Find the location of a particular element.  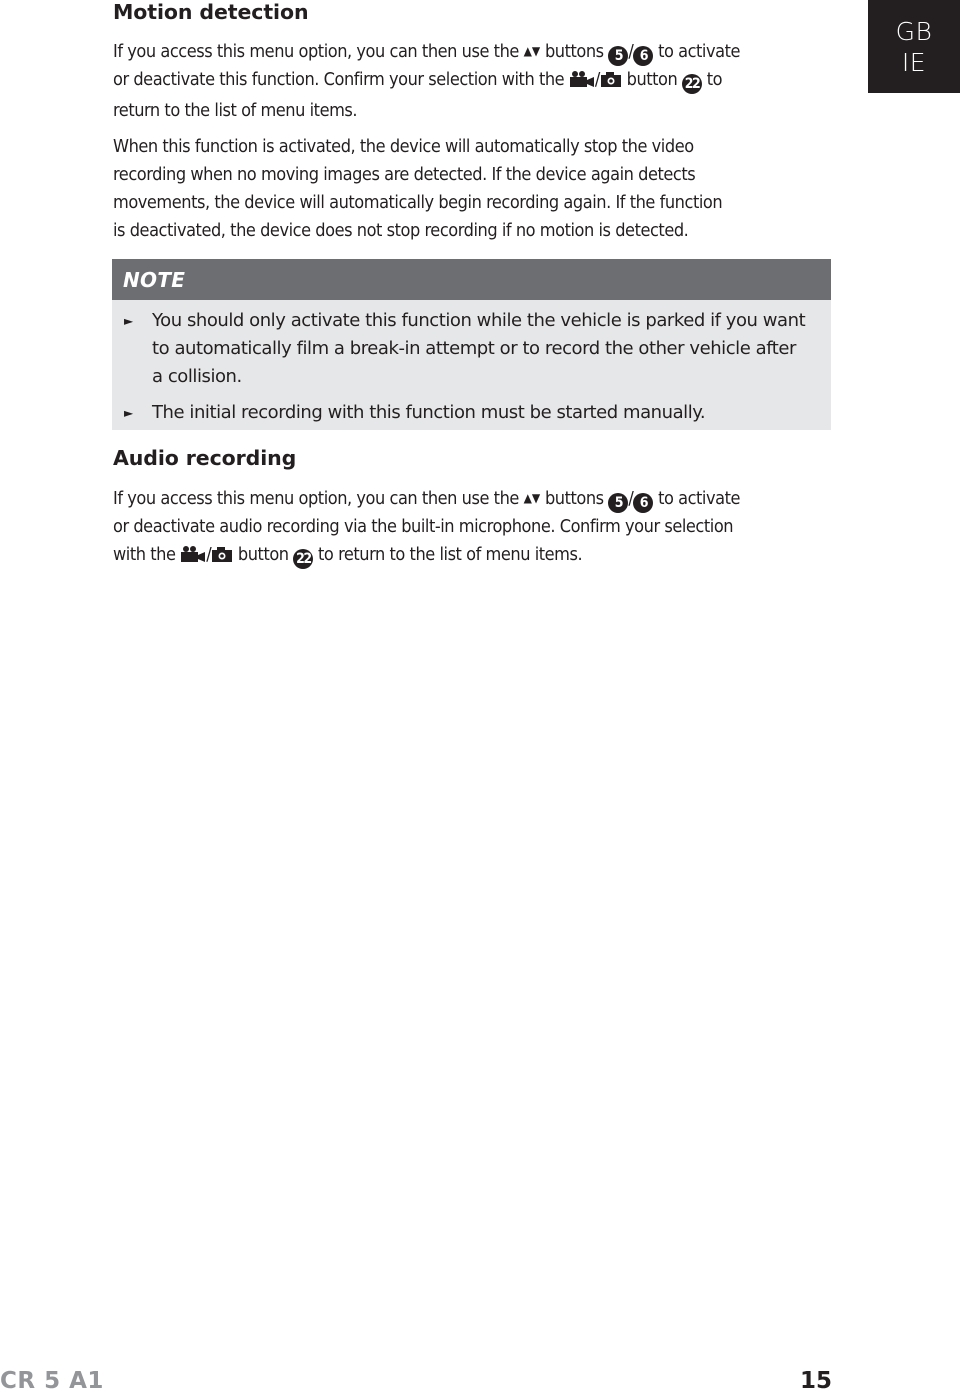

paragraph-line: return to the list of menu items. is located at coordinates (235, 110).